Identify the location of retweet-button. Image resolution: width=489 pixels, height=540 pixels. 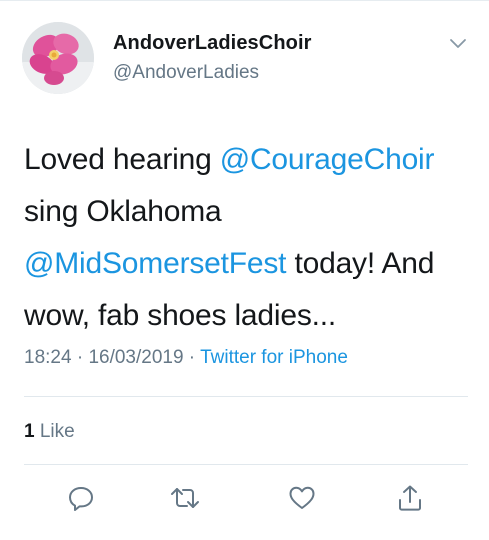
(184, 498).